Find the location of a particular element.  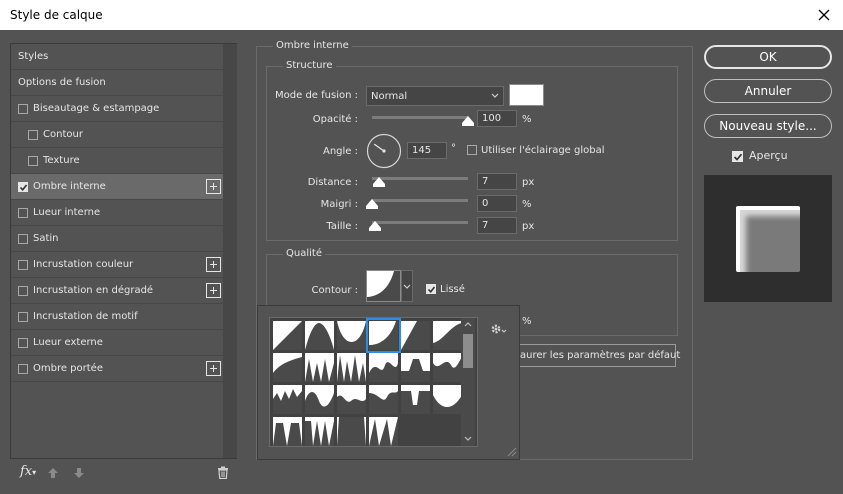

contour-dropdown-button is located at coordinates (407, 286).